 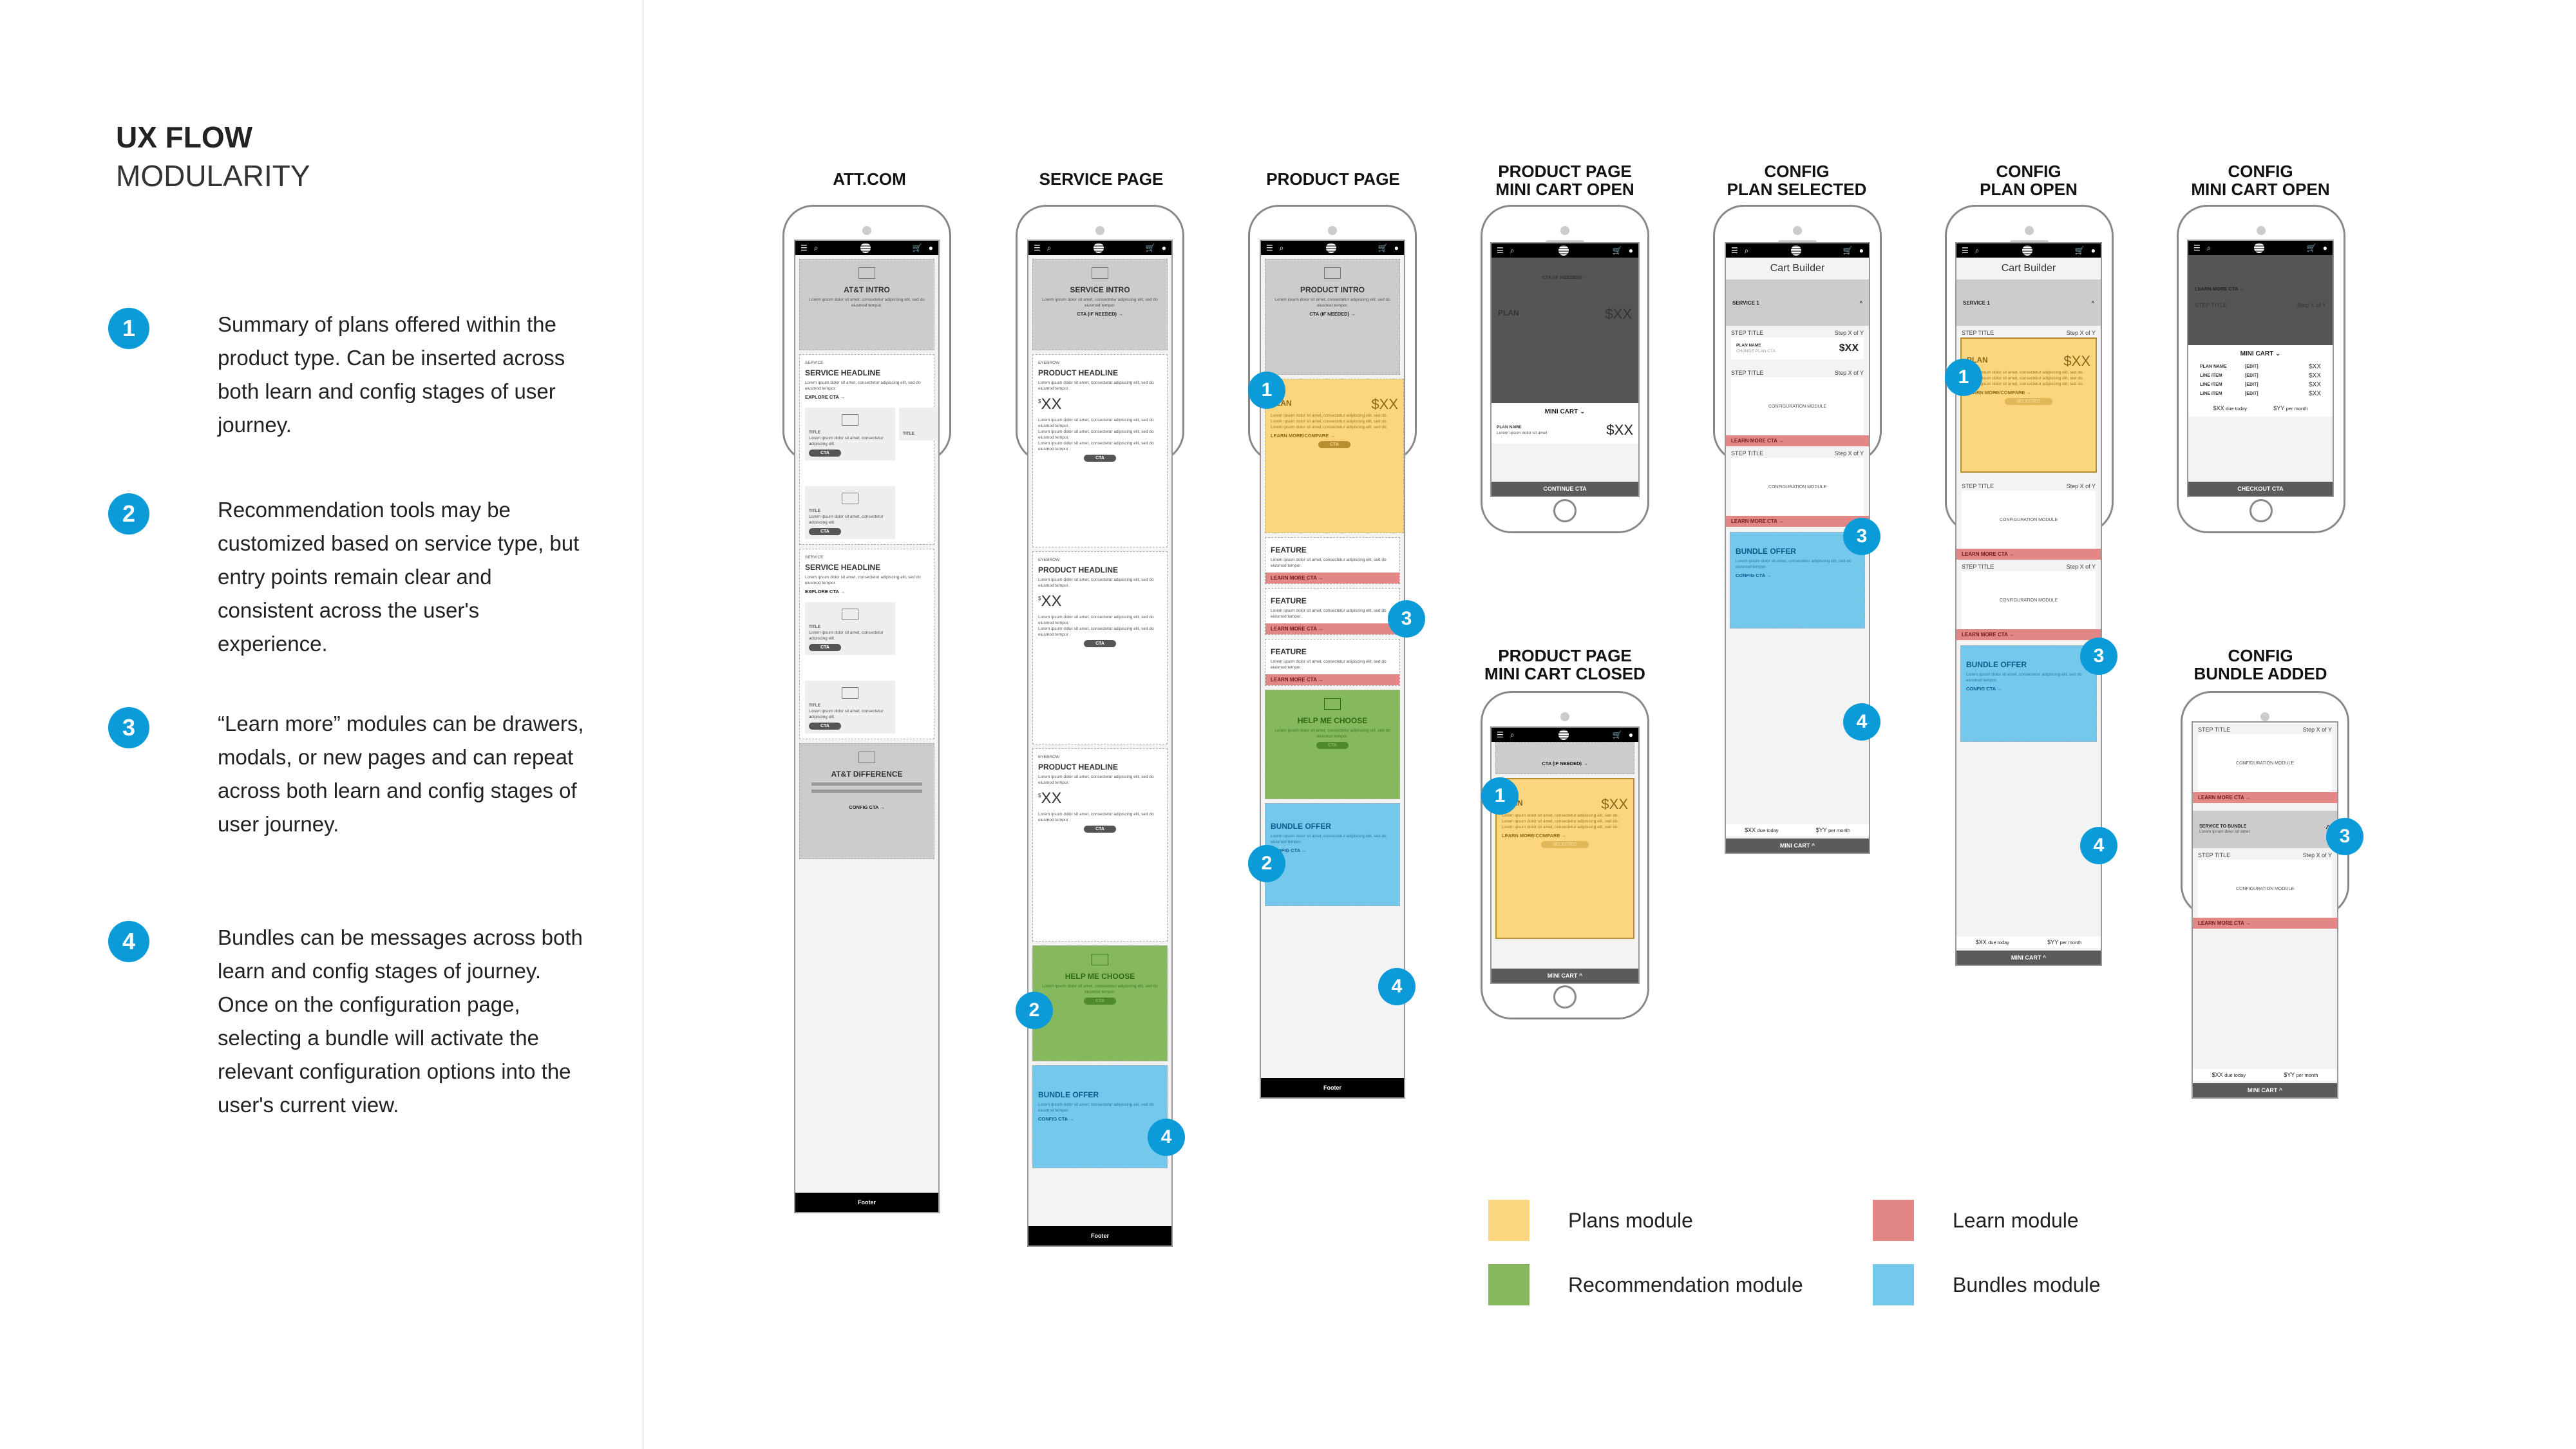 What do you see at coordinates (1797, 830) in the screenshot?
I see `cart-totals: $XX due today $YY per month` at bounding box center [1797, 830].